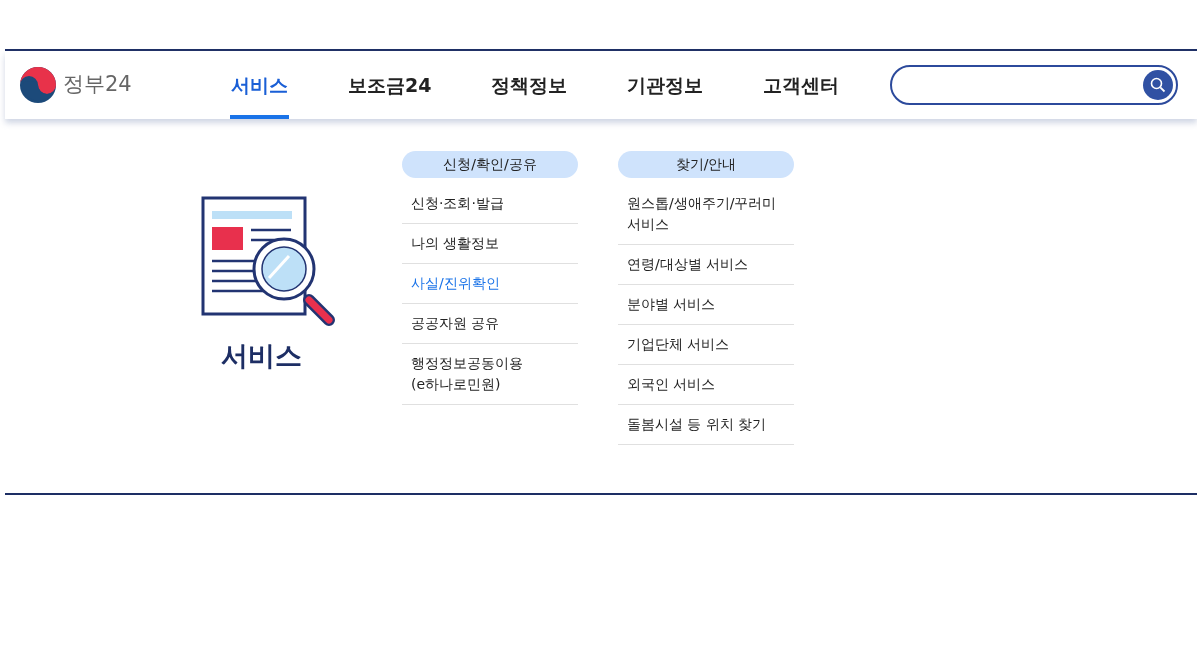 This screenshot has height=649, width=1197. Describe the element at coordinates (706, 384) in the screenshot. I see `menu-link: 외국인 서비스` at that location.